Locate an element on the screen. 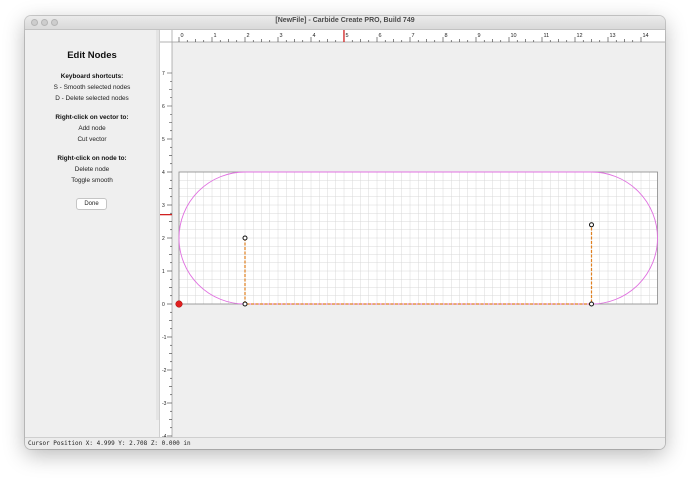 The image size is (690, 483). ruler-y-label: 3 is located at coordinates (163, 206).